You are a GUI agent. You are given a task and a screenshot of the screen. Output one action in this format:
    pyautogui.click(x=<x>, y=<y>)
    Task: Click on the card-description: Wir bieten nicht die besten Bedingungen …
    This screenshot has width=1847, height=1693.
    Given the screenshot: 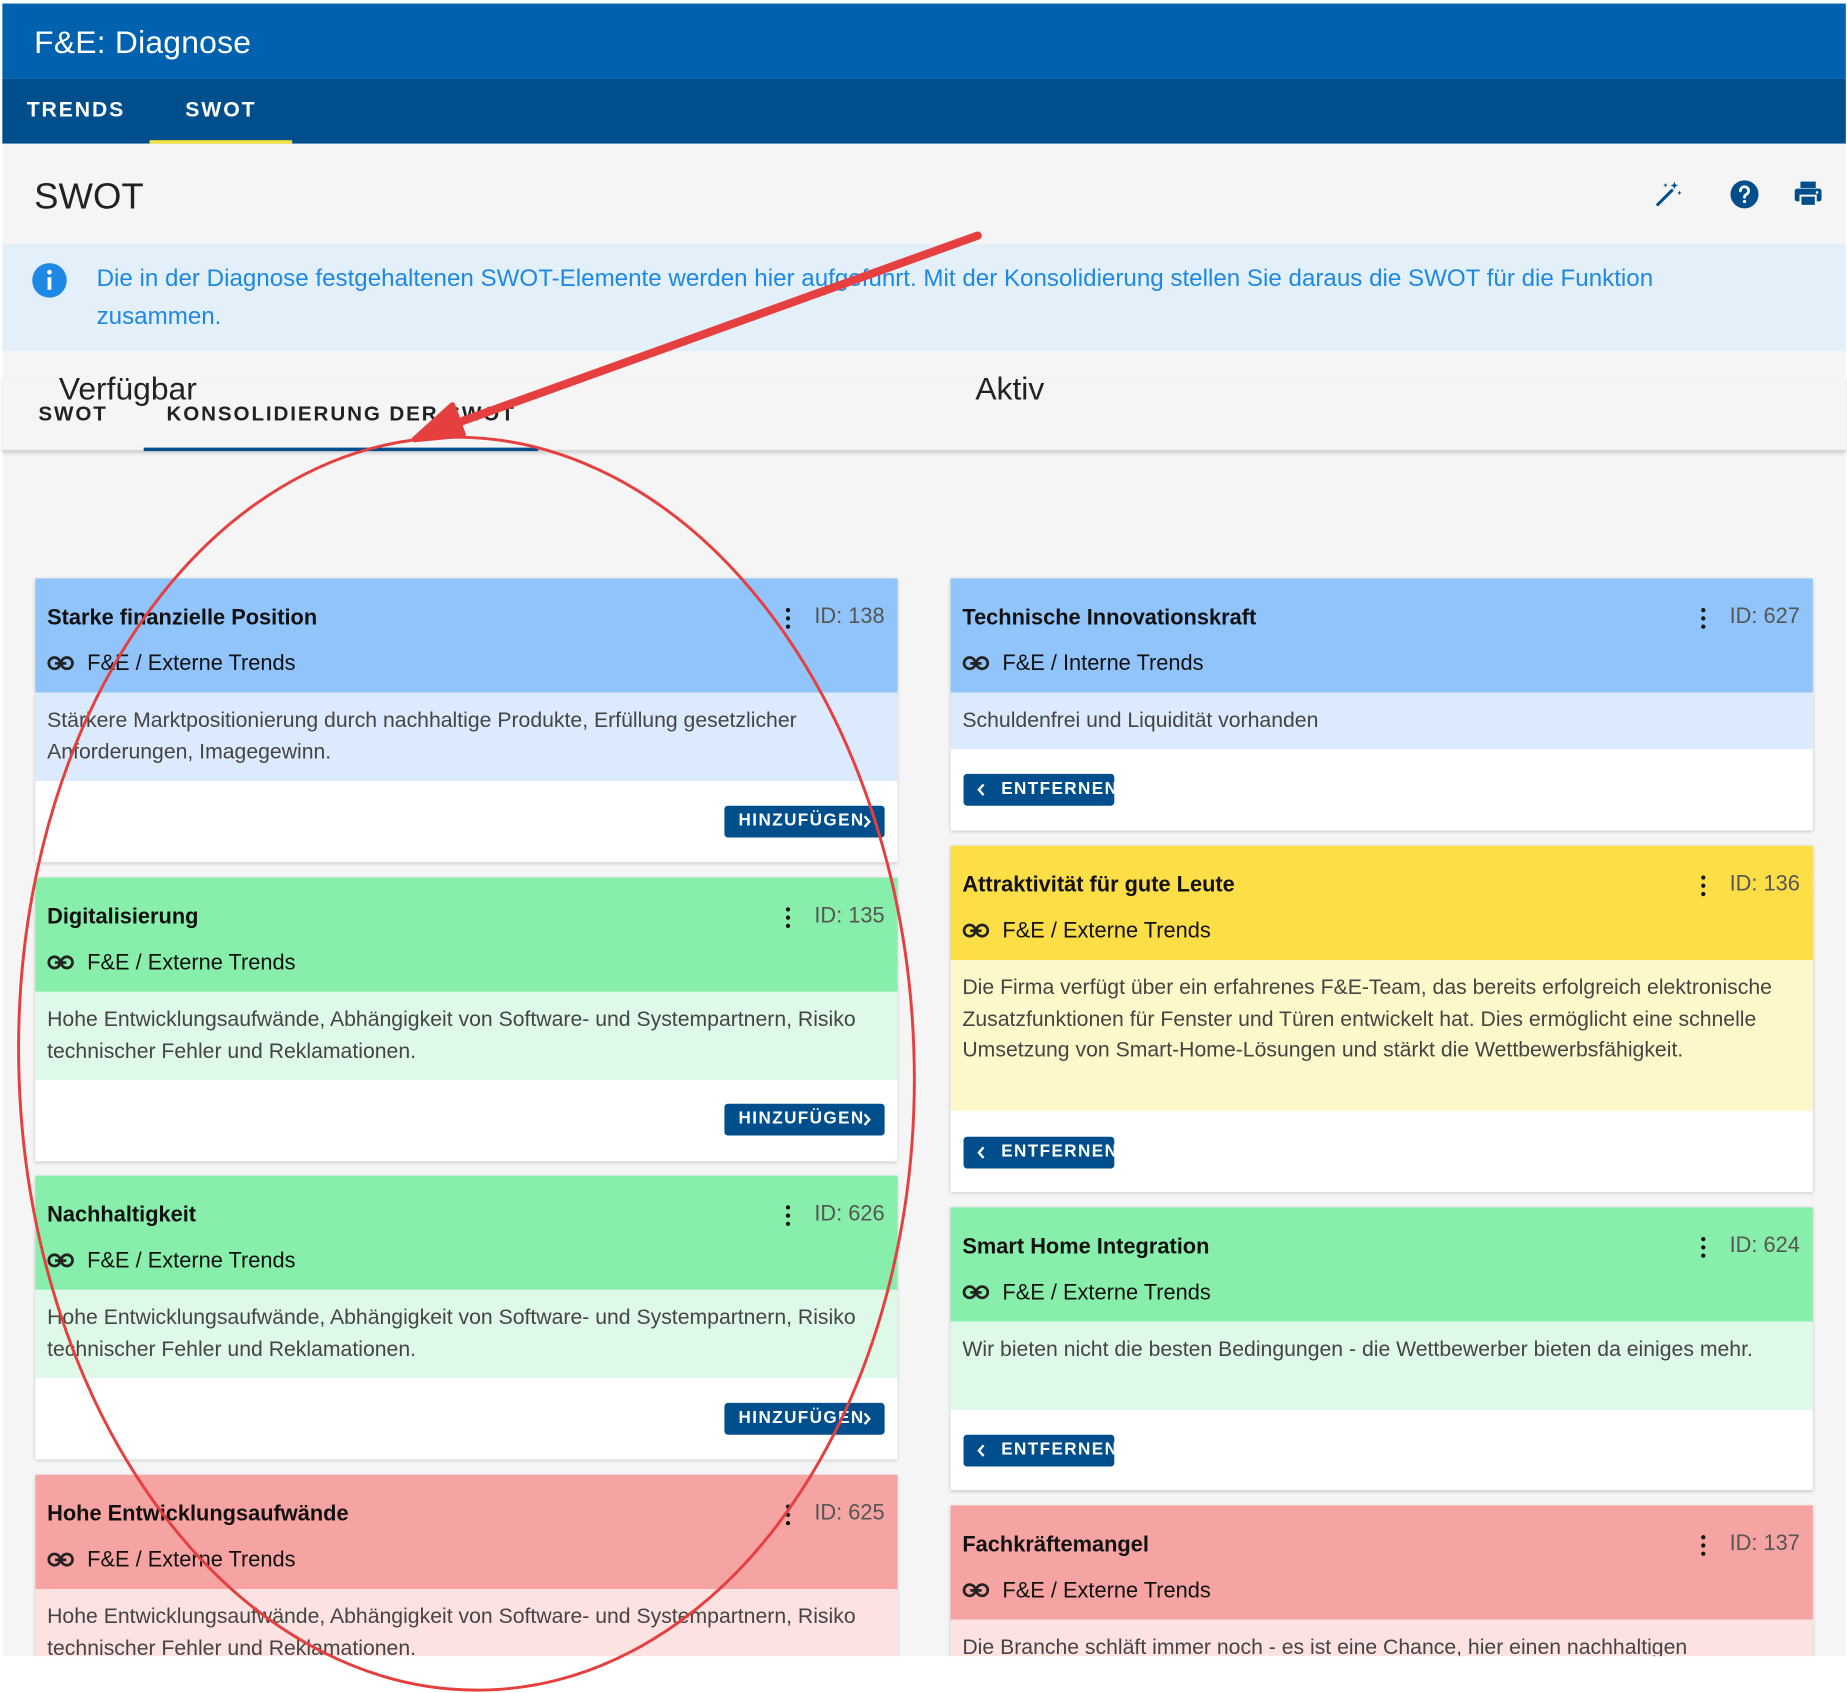 What is the action you would take?
    pyautogui.click(x=1381, y=1365)
    